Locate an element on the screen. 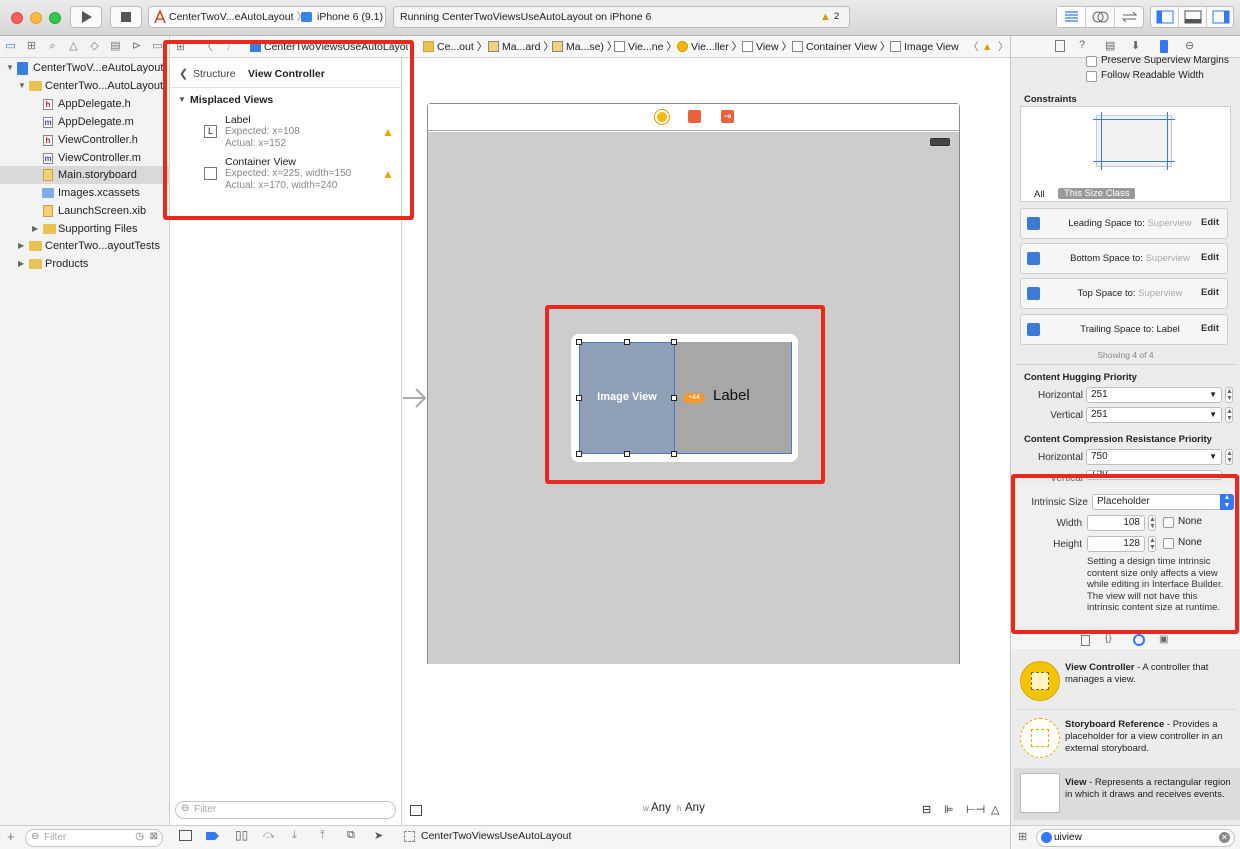  size-class-height: Any is located at coordinates (695, 808).